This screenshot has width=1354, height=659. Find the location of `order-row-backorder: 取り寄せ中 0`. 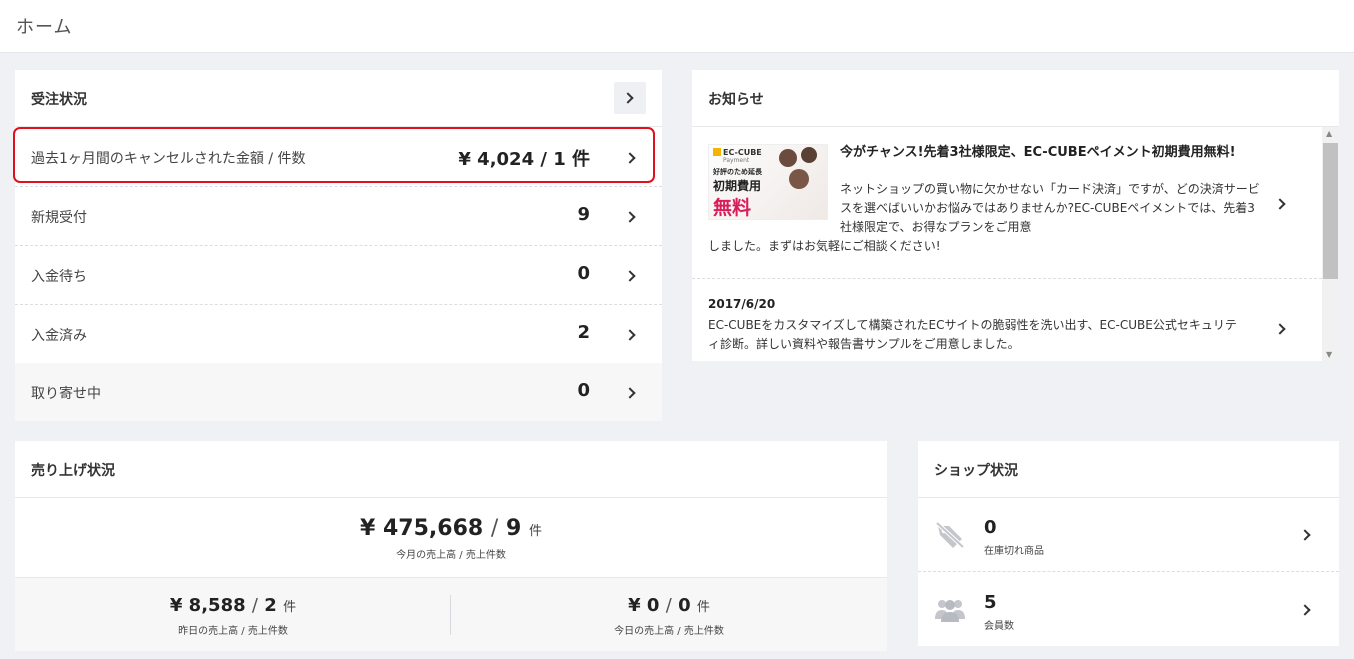

order-row-backorder: 取り寄せ中 0 is located at coordinates (338, 392).